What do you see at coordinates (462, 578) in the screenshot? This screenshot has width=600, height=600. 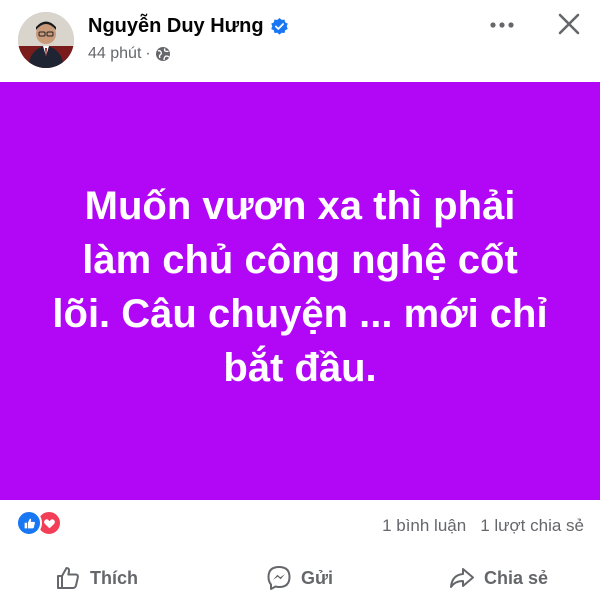 I see `share-icon` at bounding box center [462, 578].